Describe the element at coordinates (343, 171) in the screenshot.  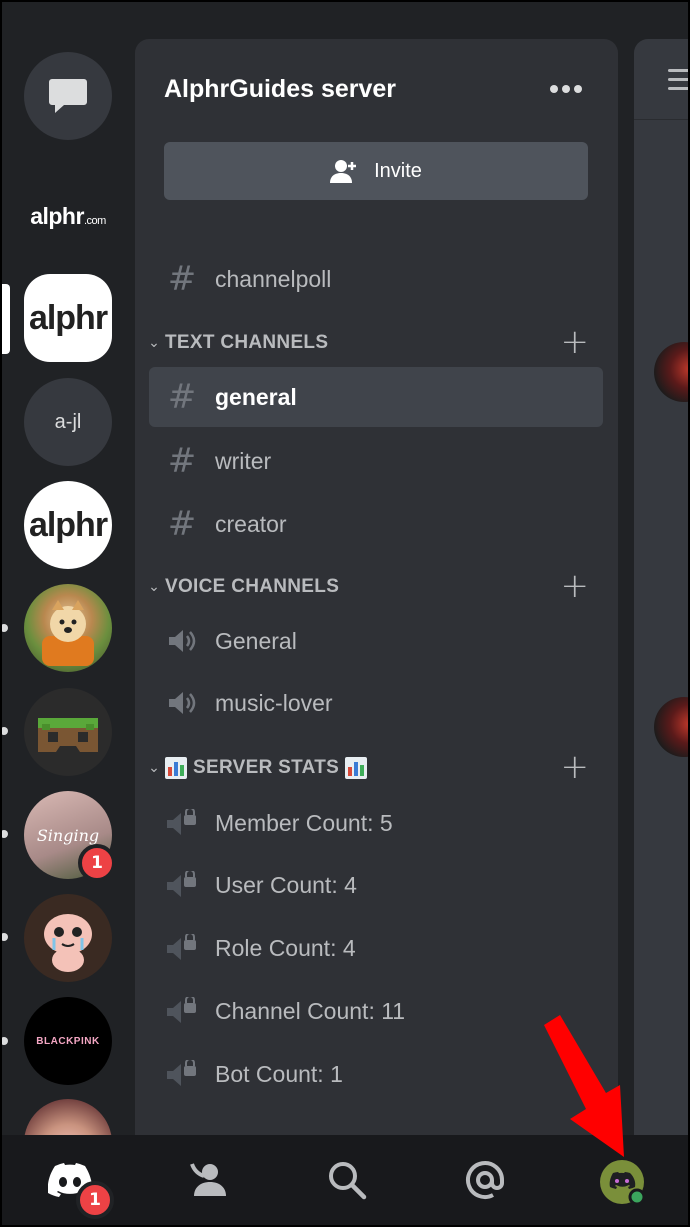
I see `add-user-icon` at that location.